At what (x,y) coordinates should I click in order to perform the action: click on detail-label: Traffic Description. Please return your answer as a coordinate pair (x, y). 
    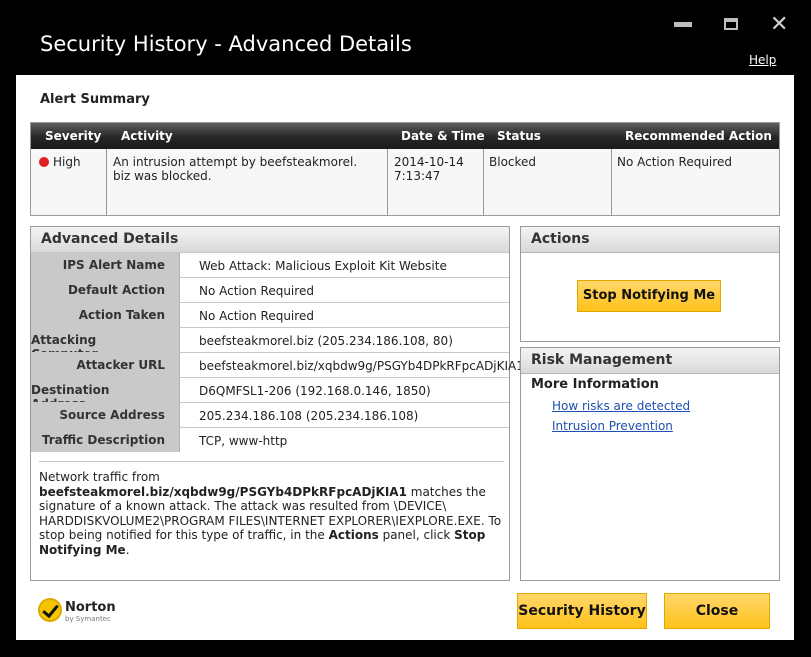
    Looking at the image, I should click on (103, 440).